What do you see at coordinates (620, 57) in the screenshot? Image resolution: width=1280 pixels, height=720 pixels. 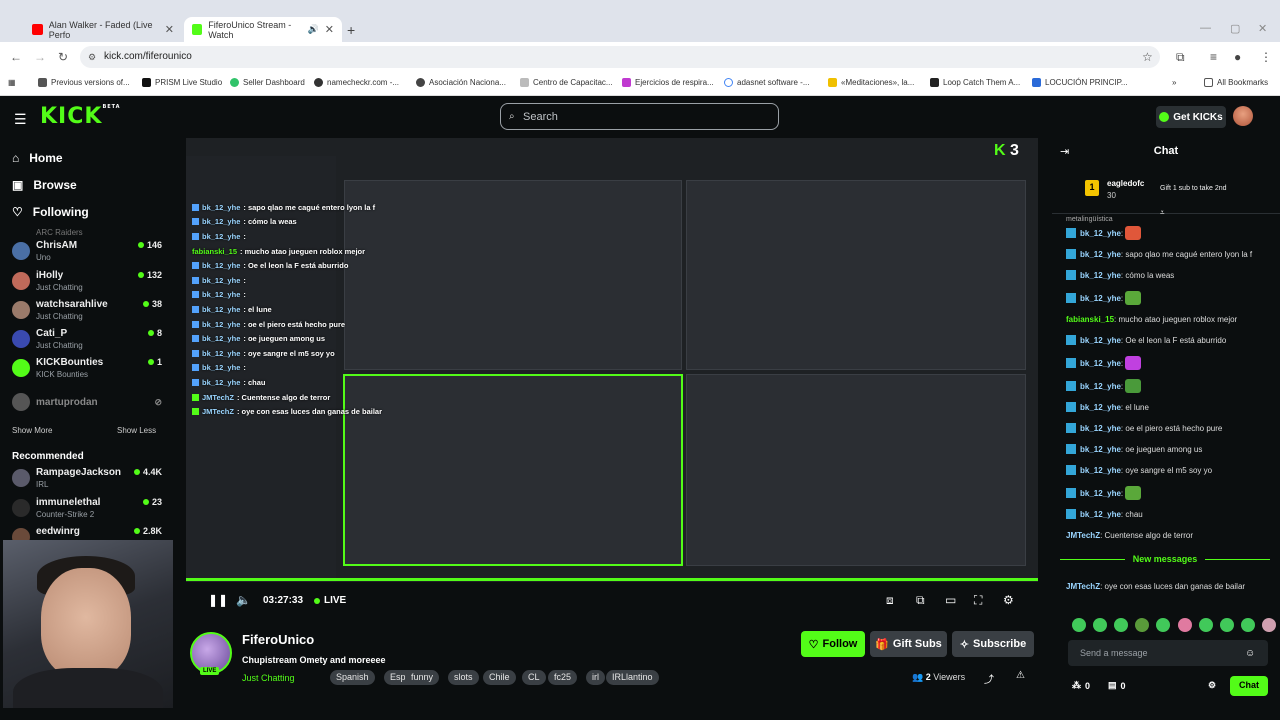 I see `address-bar: kick.com/fiferounico` at bounding box center [620, 57].